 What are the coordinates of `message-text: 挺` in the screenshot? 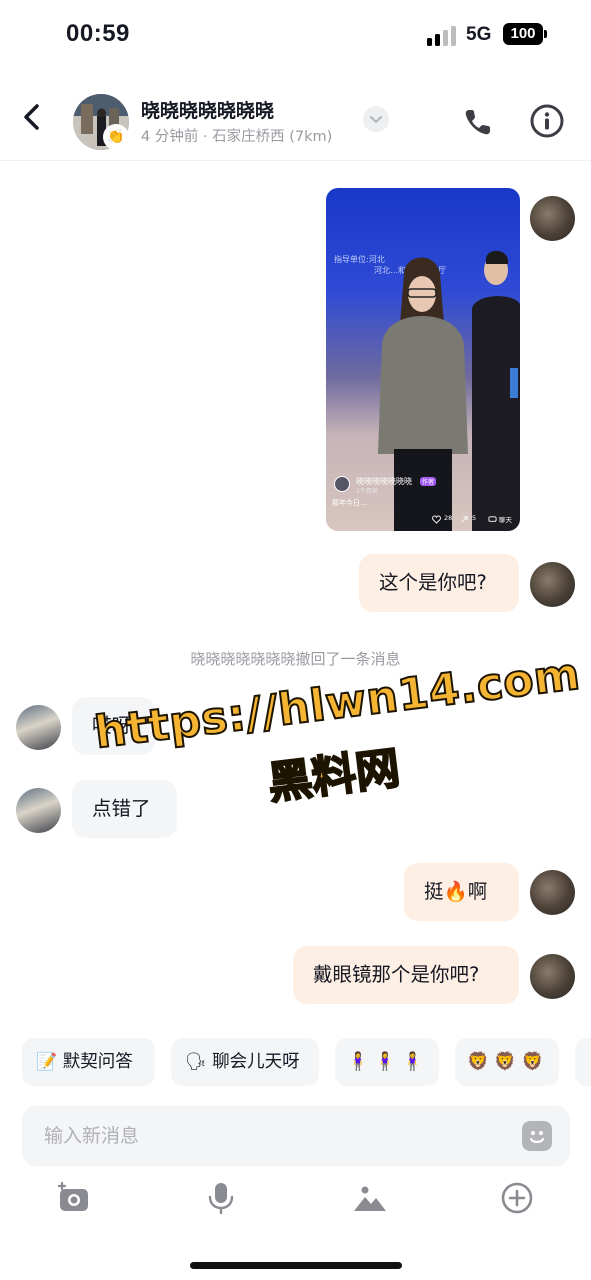 It's located at (434, 891).